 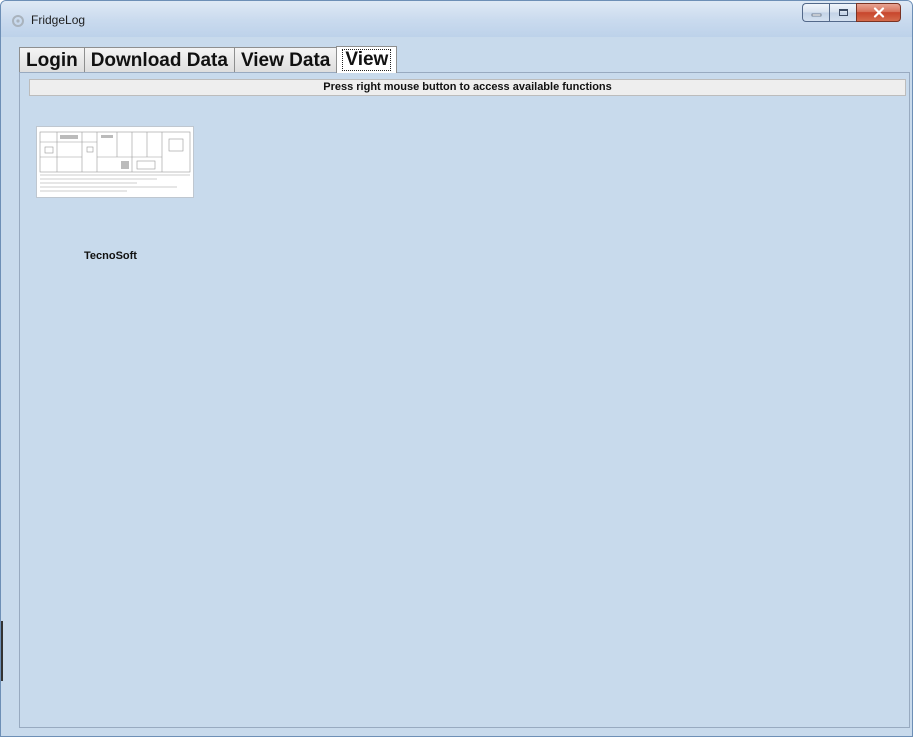 I want to click on tab-label: Download Data, so click(x=159, y=60).